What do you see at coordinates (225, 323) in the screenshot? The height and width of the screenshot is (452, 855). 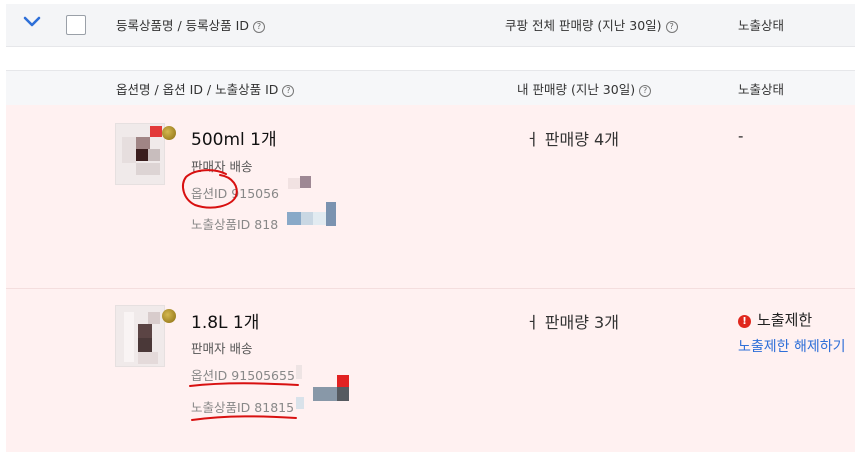 I see `option-name: 1.8L 1개` at bounding box center [225, 323].